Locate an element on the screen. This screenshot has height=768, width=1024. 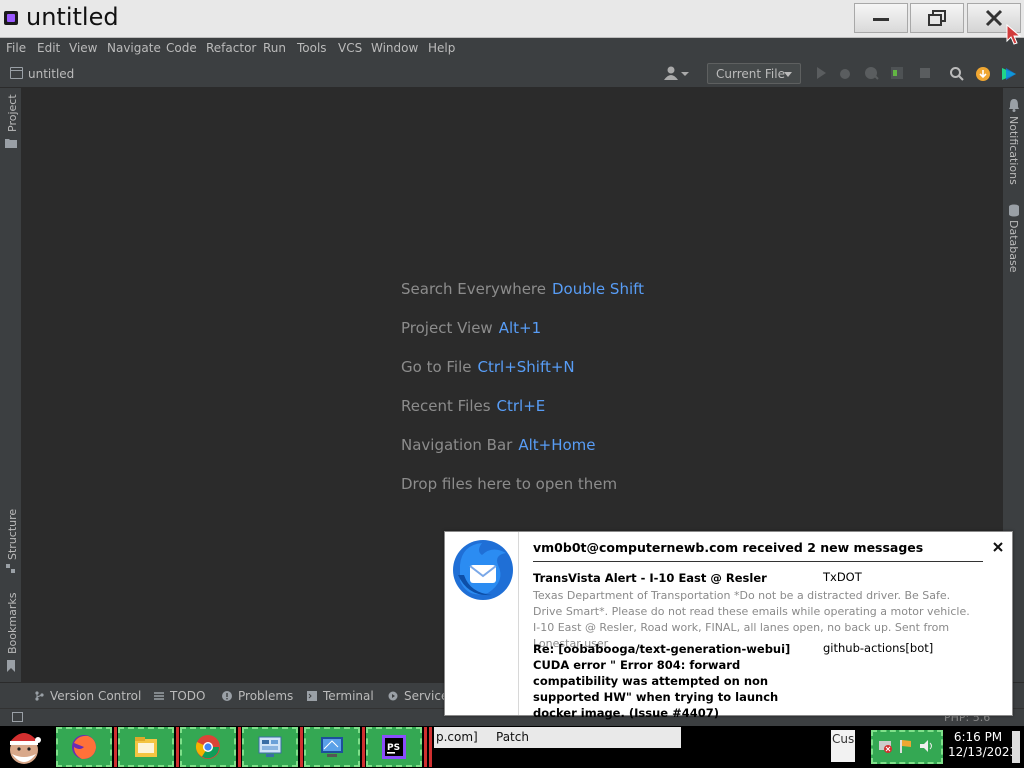
flag-icon is located at coordinates (905, 746).